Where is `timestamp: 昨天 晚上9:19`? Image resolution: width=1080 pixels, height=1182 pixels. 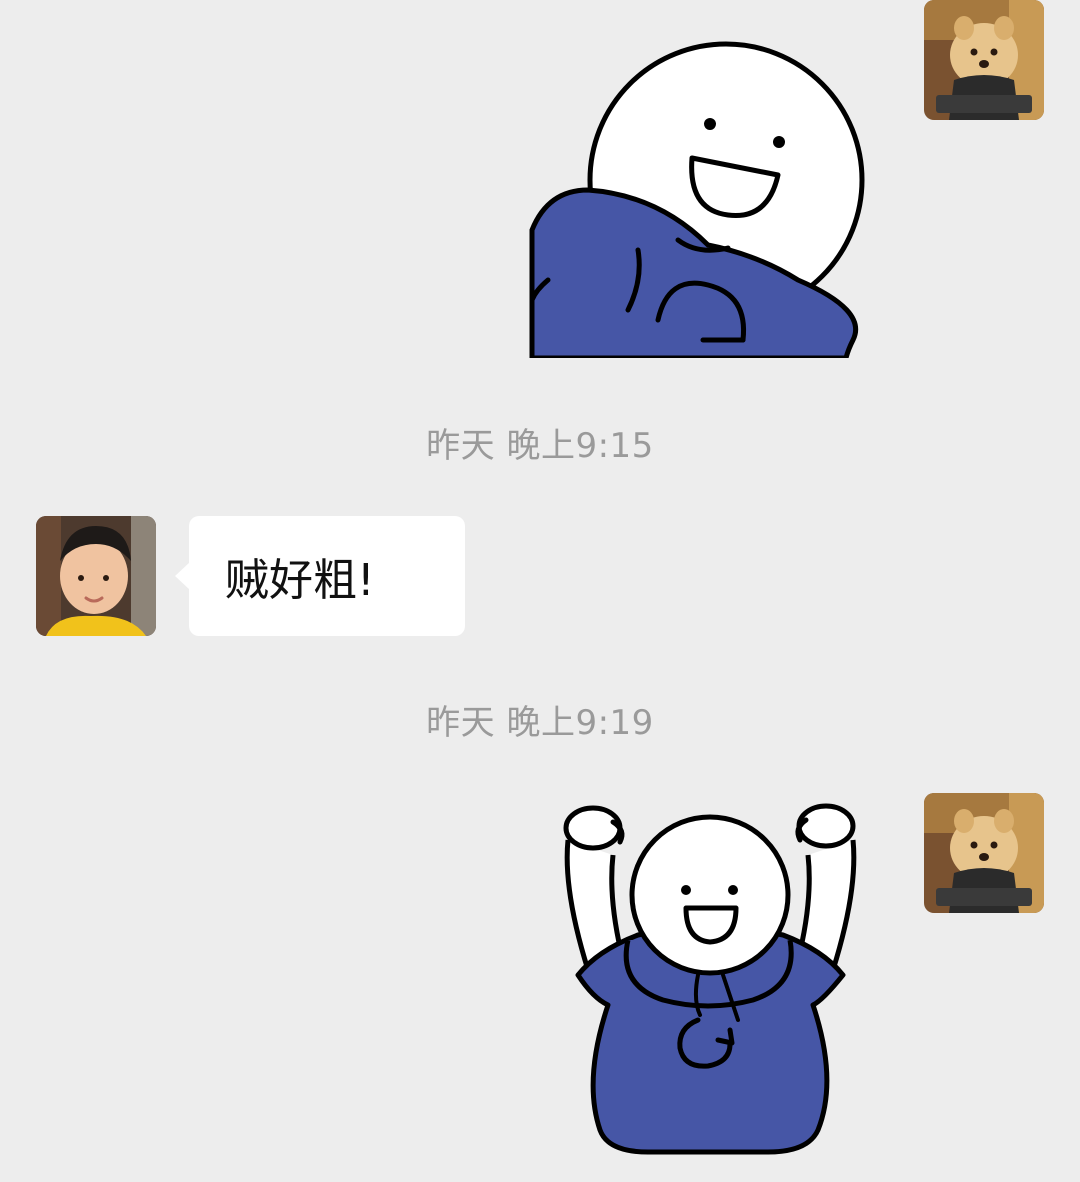 timestamp: 昨天 晚上9:19 is located at coordinates (540, 723).